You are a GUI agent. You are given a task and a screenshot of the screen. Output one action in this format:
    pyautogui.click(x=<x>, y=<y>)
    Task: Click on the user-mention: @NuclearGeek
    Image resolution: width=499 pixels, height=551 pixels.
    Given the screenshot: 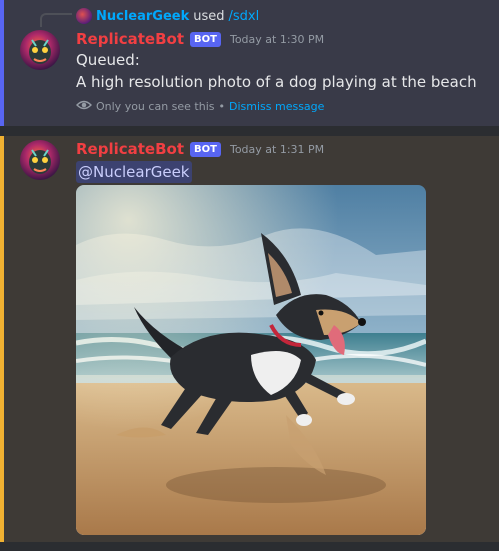 What is the action you would take?
    pyautogui.click(x=134, y=172)
    